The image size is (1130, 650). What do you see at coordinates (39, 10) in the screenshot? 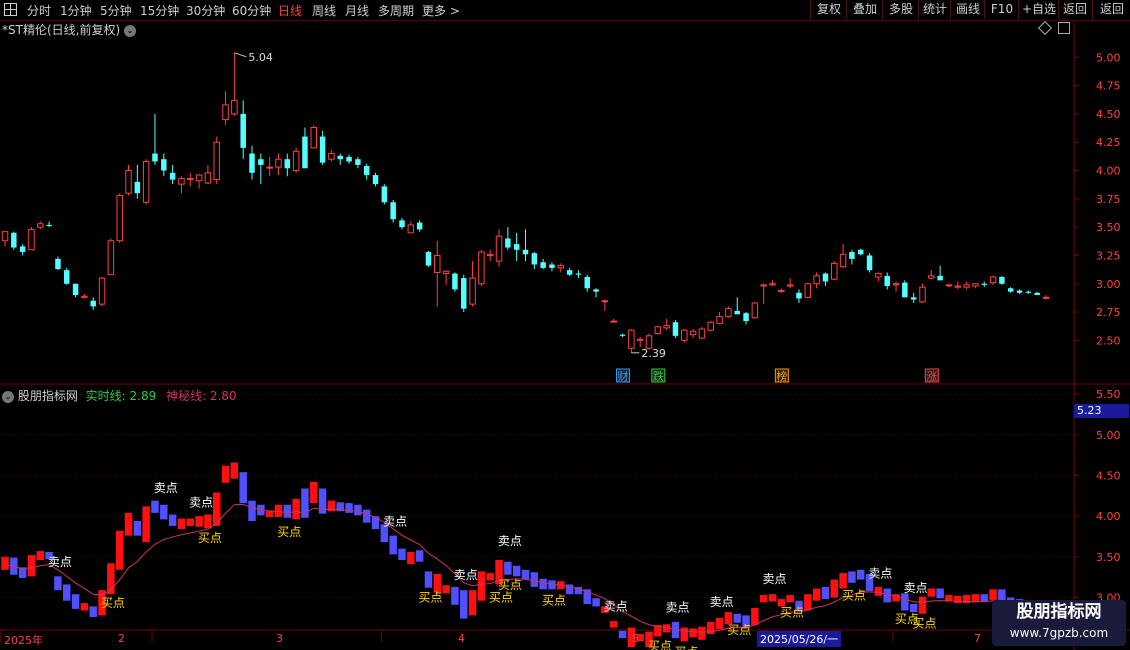
I see `timeframe-fenshi: 分时` at bounding box center [39, 10].